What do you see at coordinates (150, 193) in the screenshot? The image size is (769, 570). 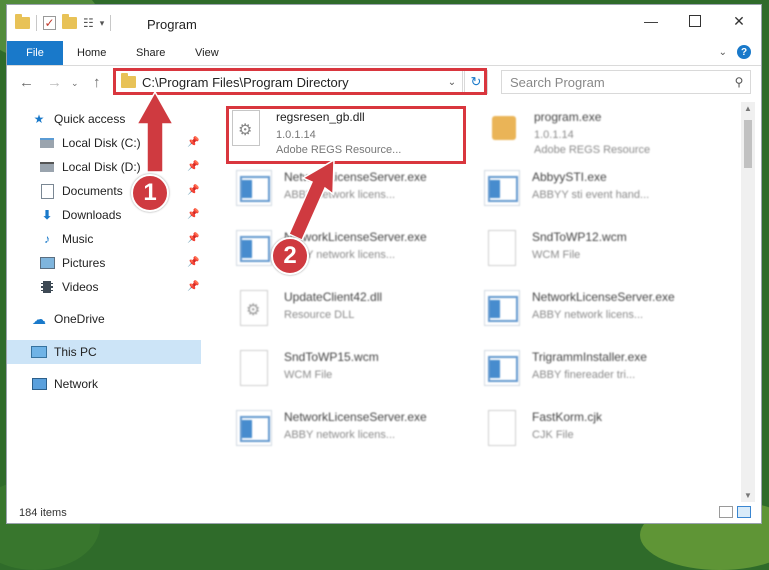 I see `step-badge-1: 1` at bounding box center [150, 193].